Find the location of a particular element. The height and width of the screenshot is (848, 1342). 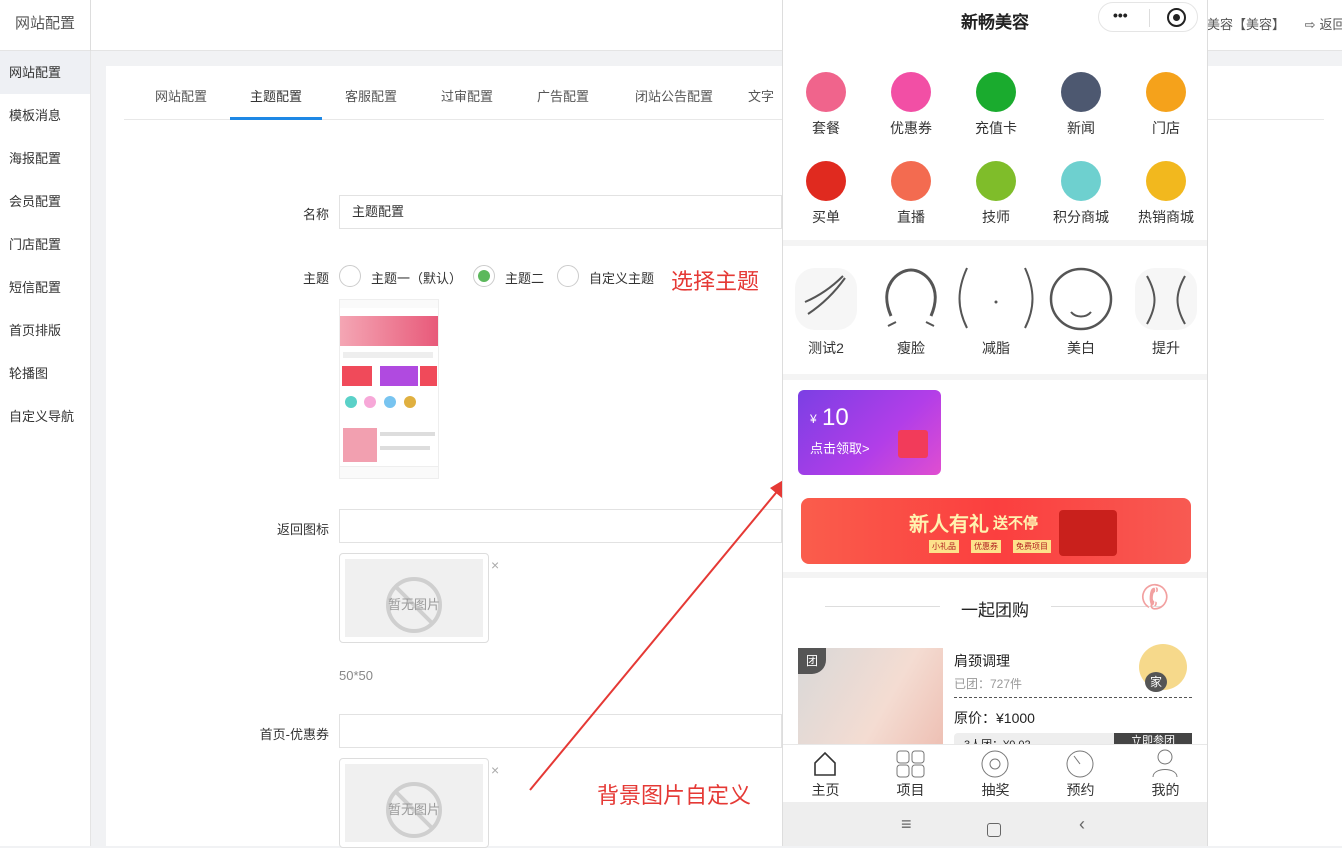

coupon-icon is located at coordinates (911, 92).